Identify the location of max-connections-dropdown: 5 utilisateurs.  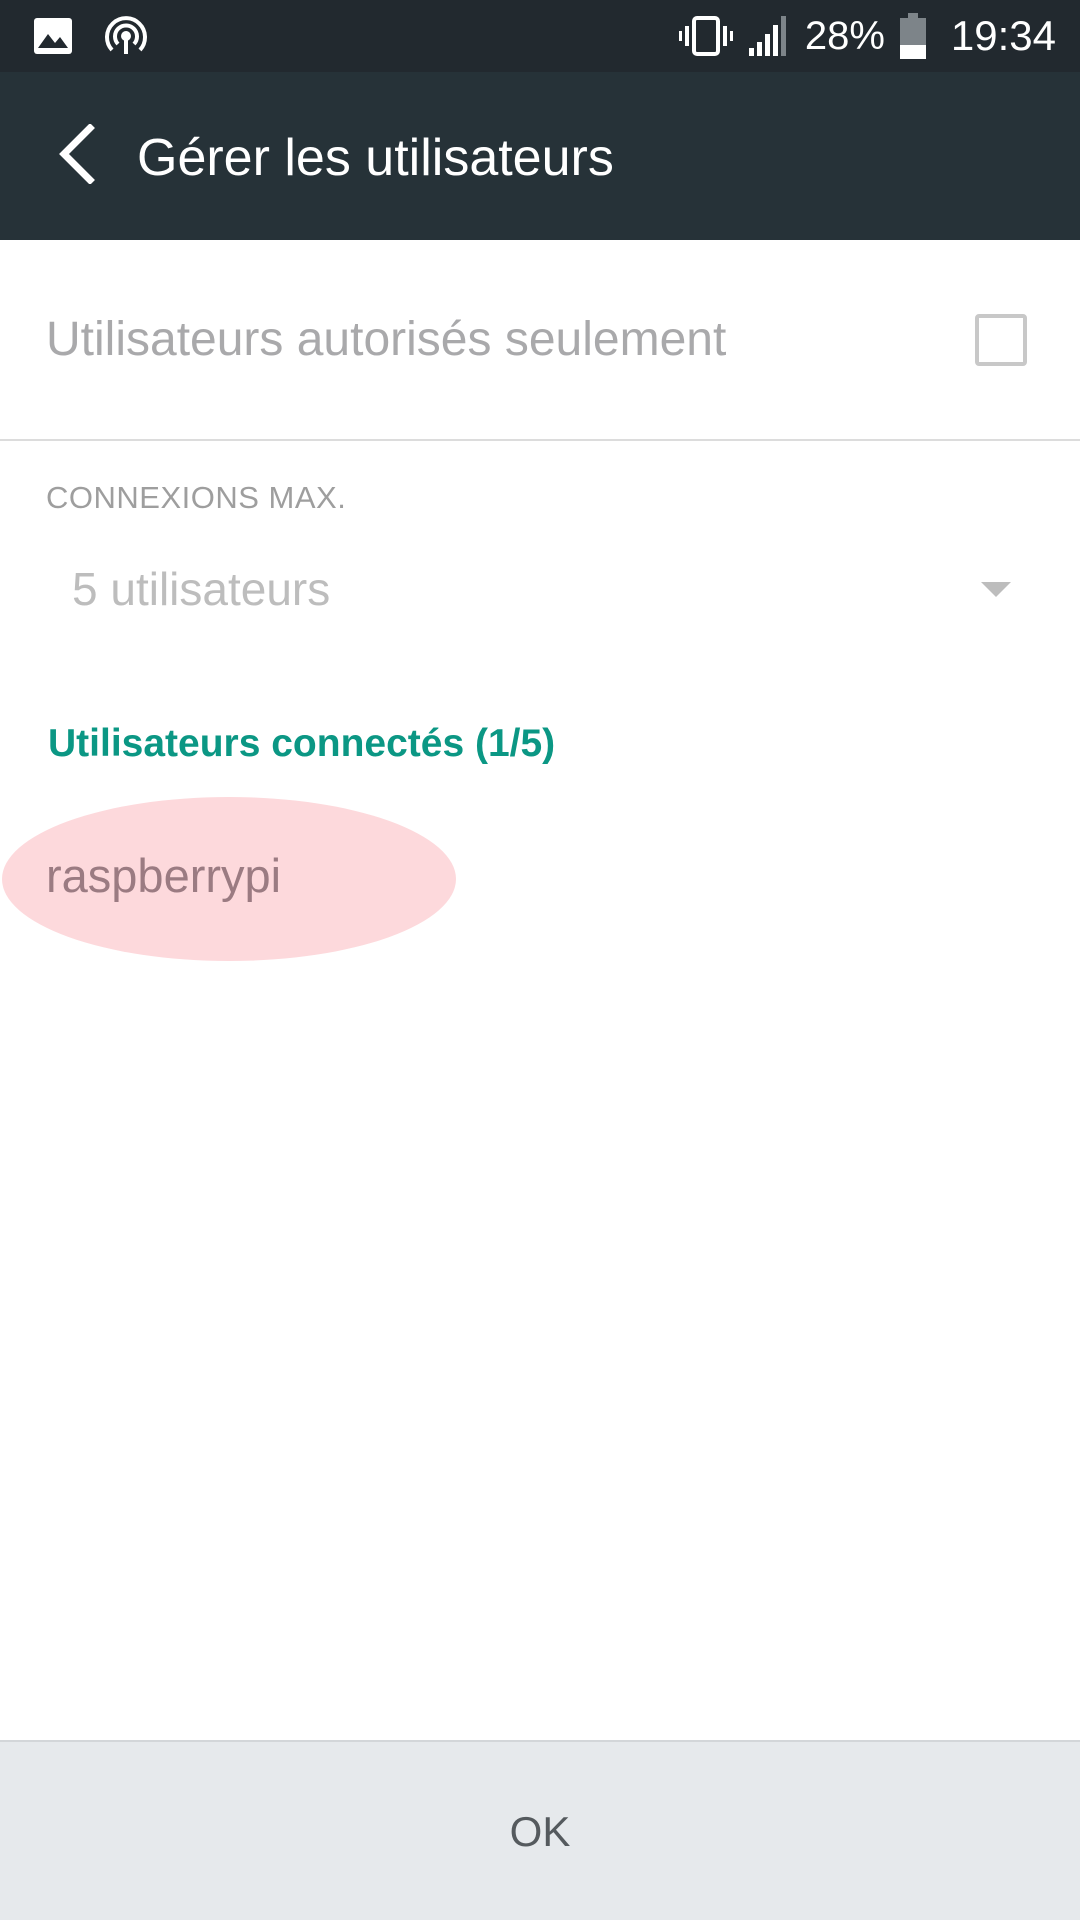
(536, 588).